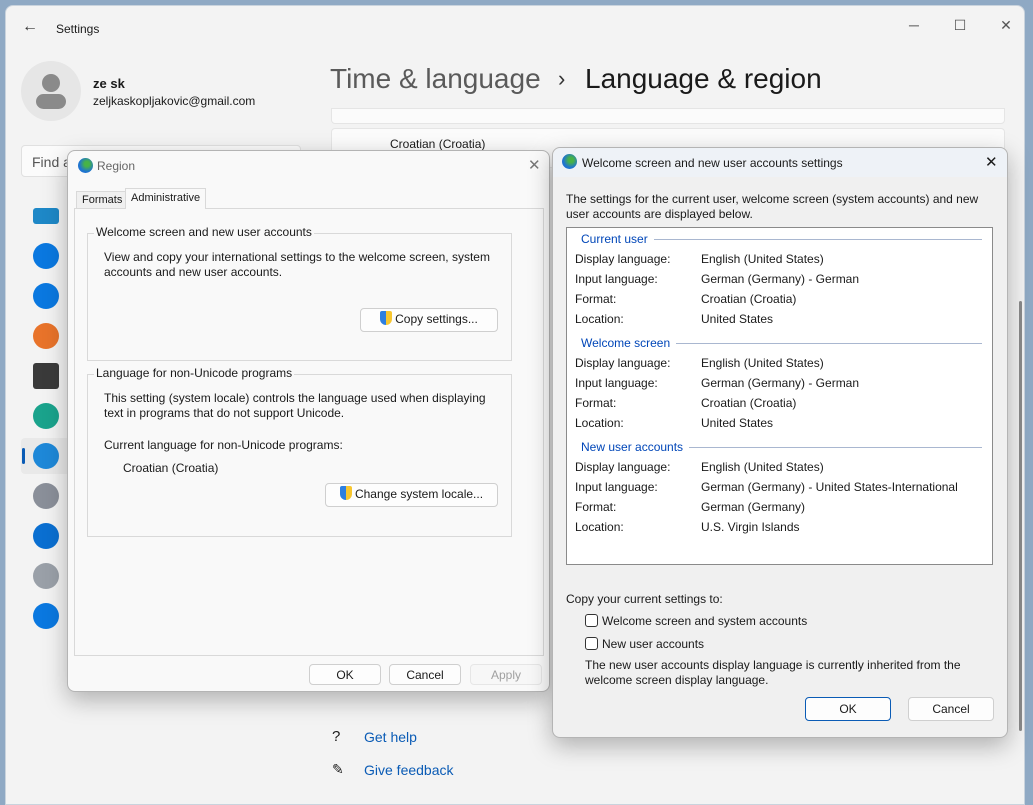 The width and height of the screenshot is (1033, 805). Describe the element at coordinates (46, 376) in the screenshot. I see `apps-icon` at that location.